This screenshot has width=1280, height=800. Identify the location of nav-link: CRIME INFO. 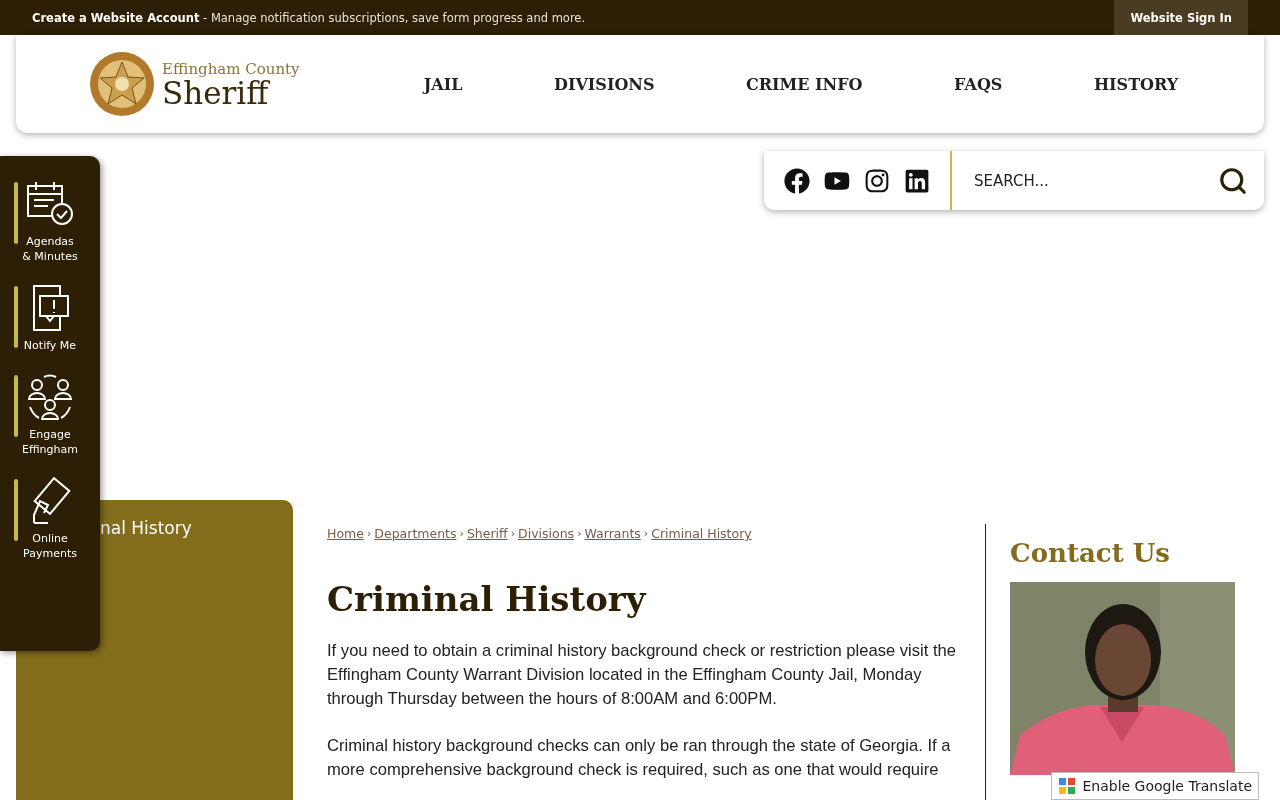
(804, 84).